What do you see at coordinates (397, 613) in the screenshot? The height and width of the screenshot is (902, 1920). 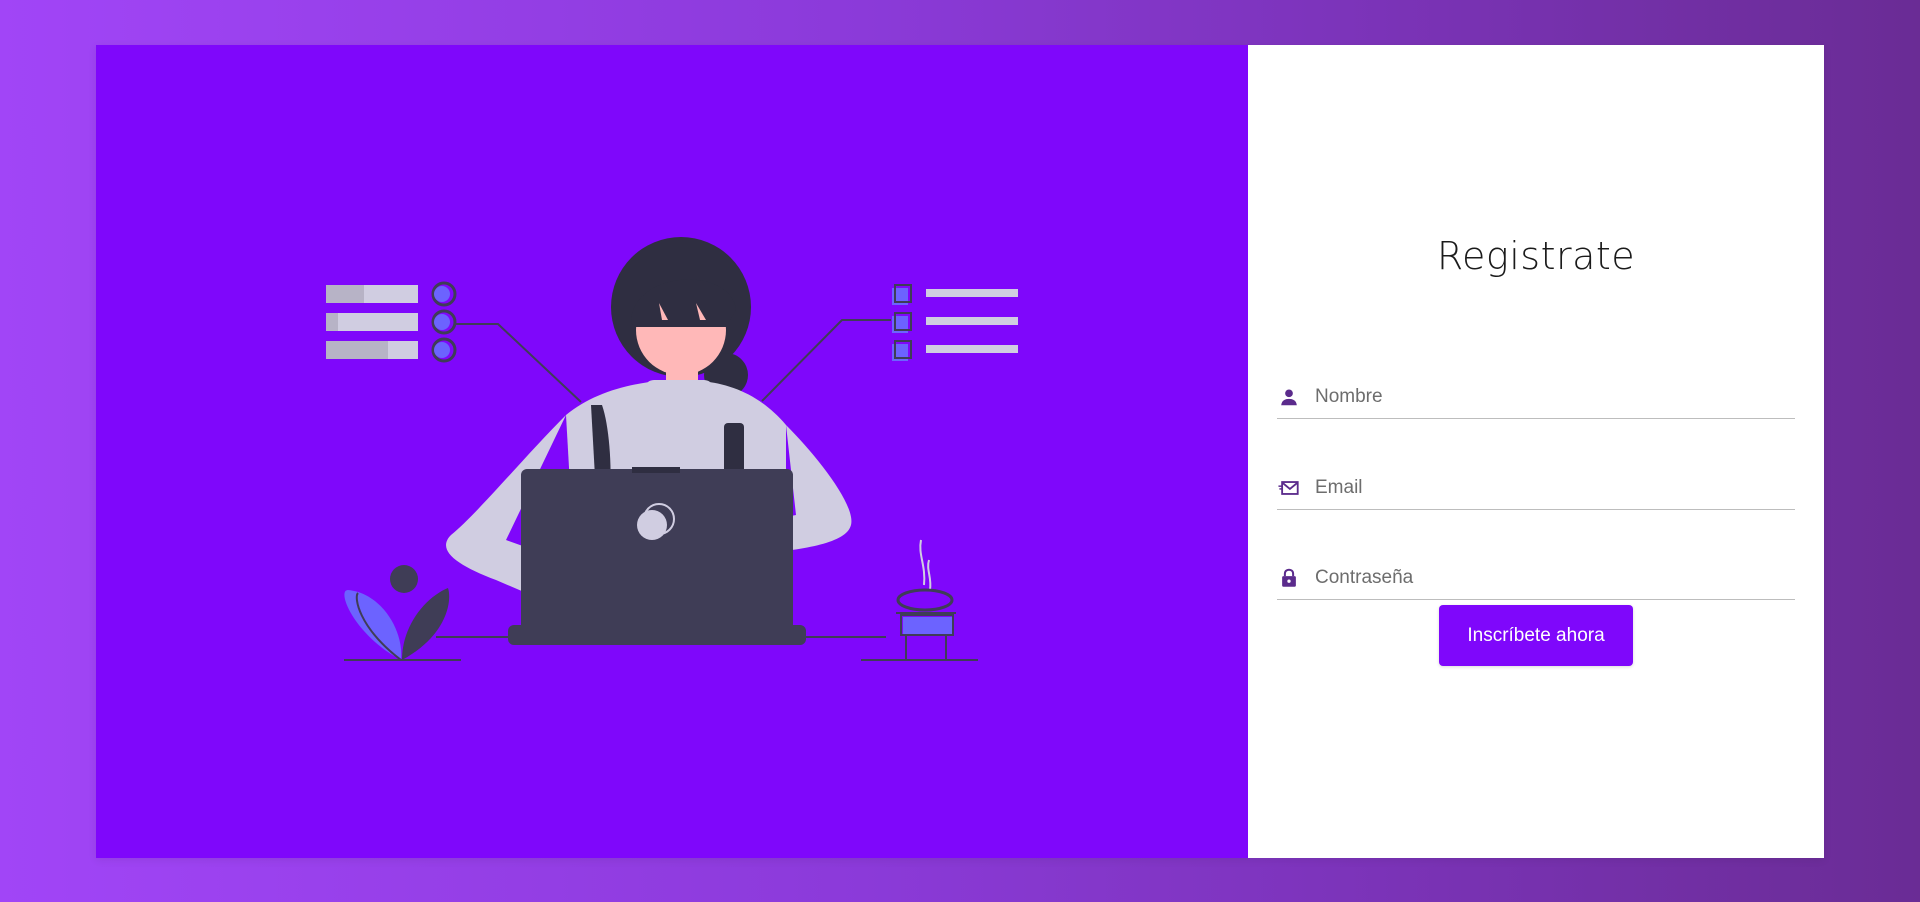 I see `plant-graphic` at bounding box center [397, 613].